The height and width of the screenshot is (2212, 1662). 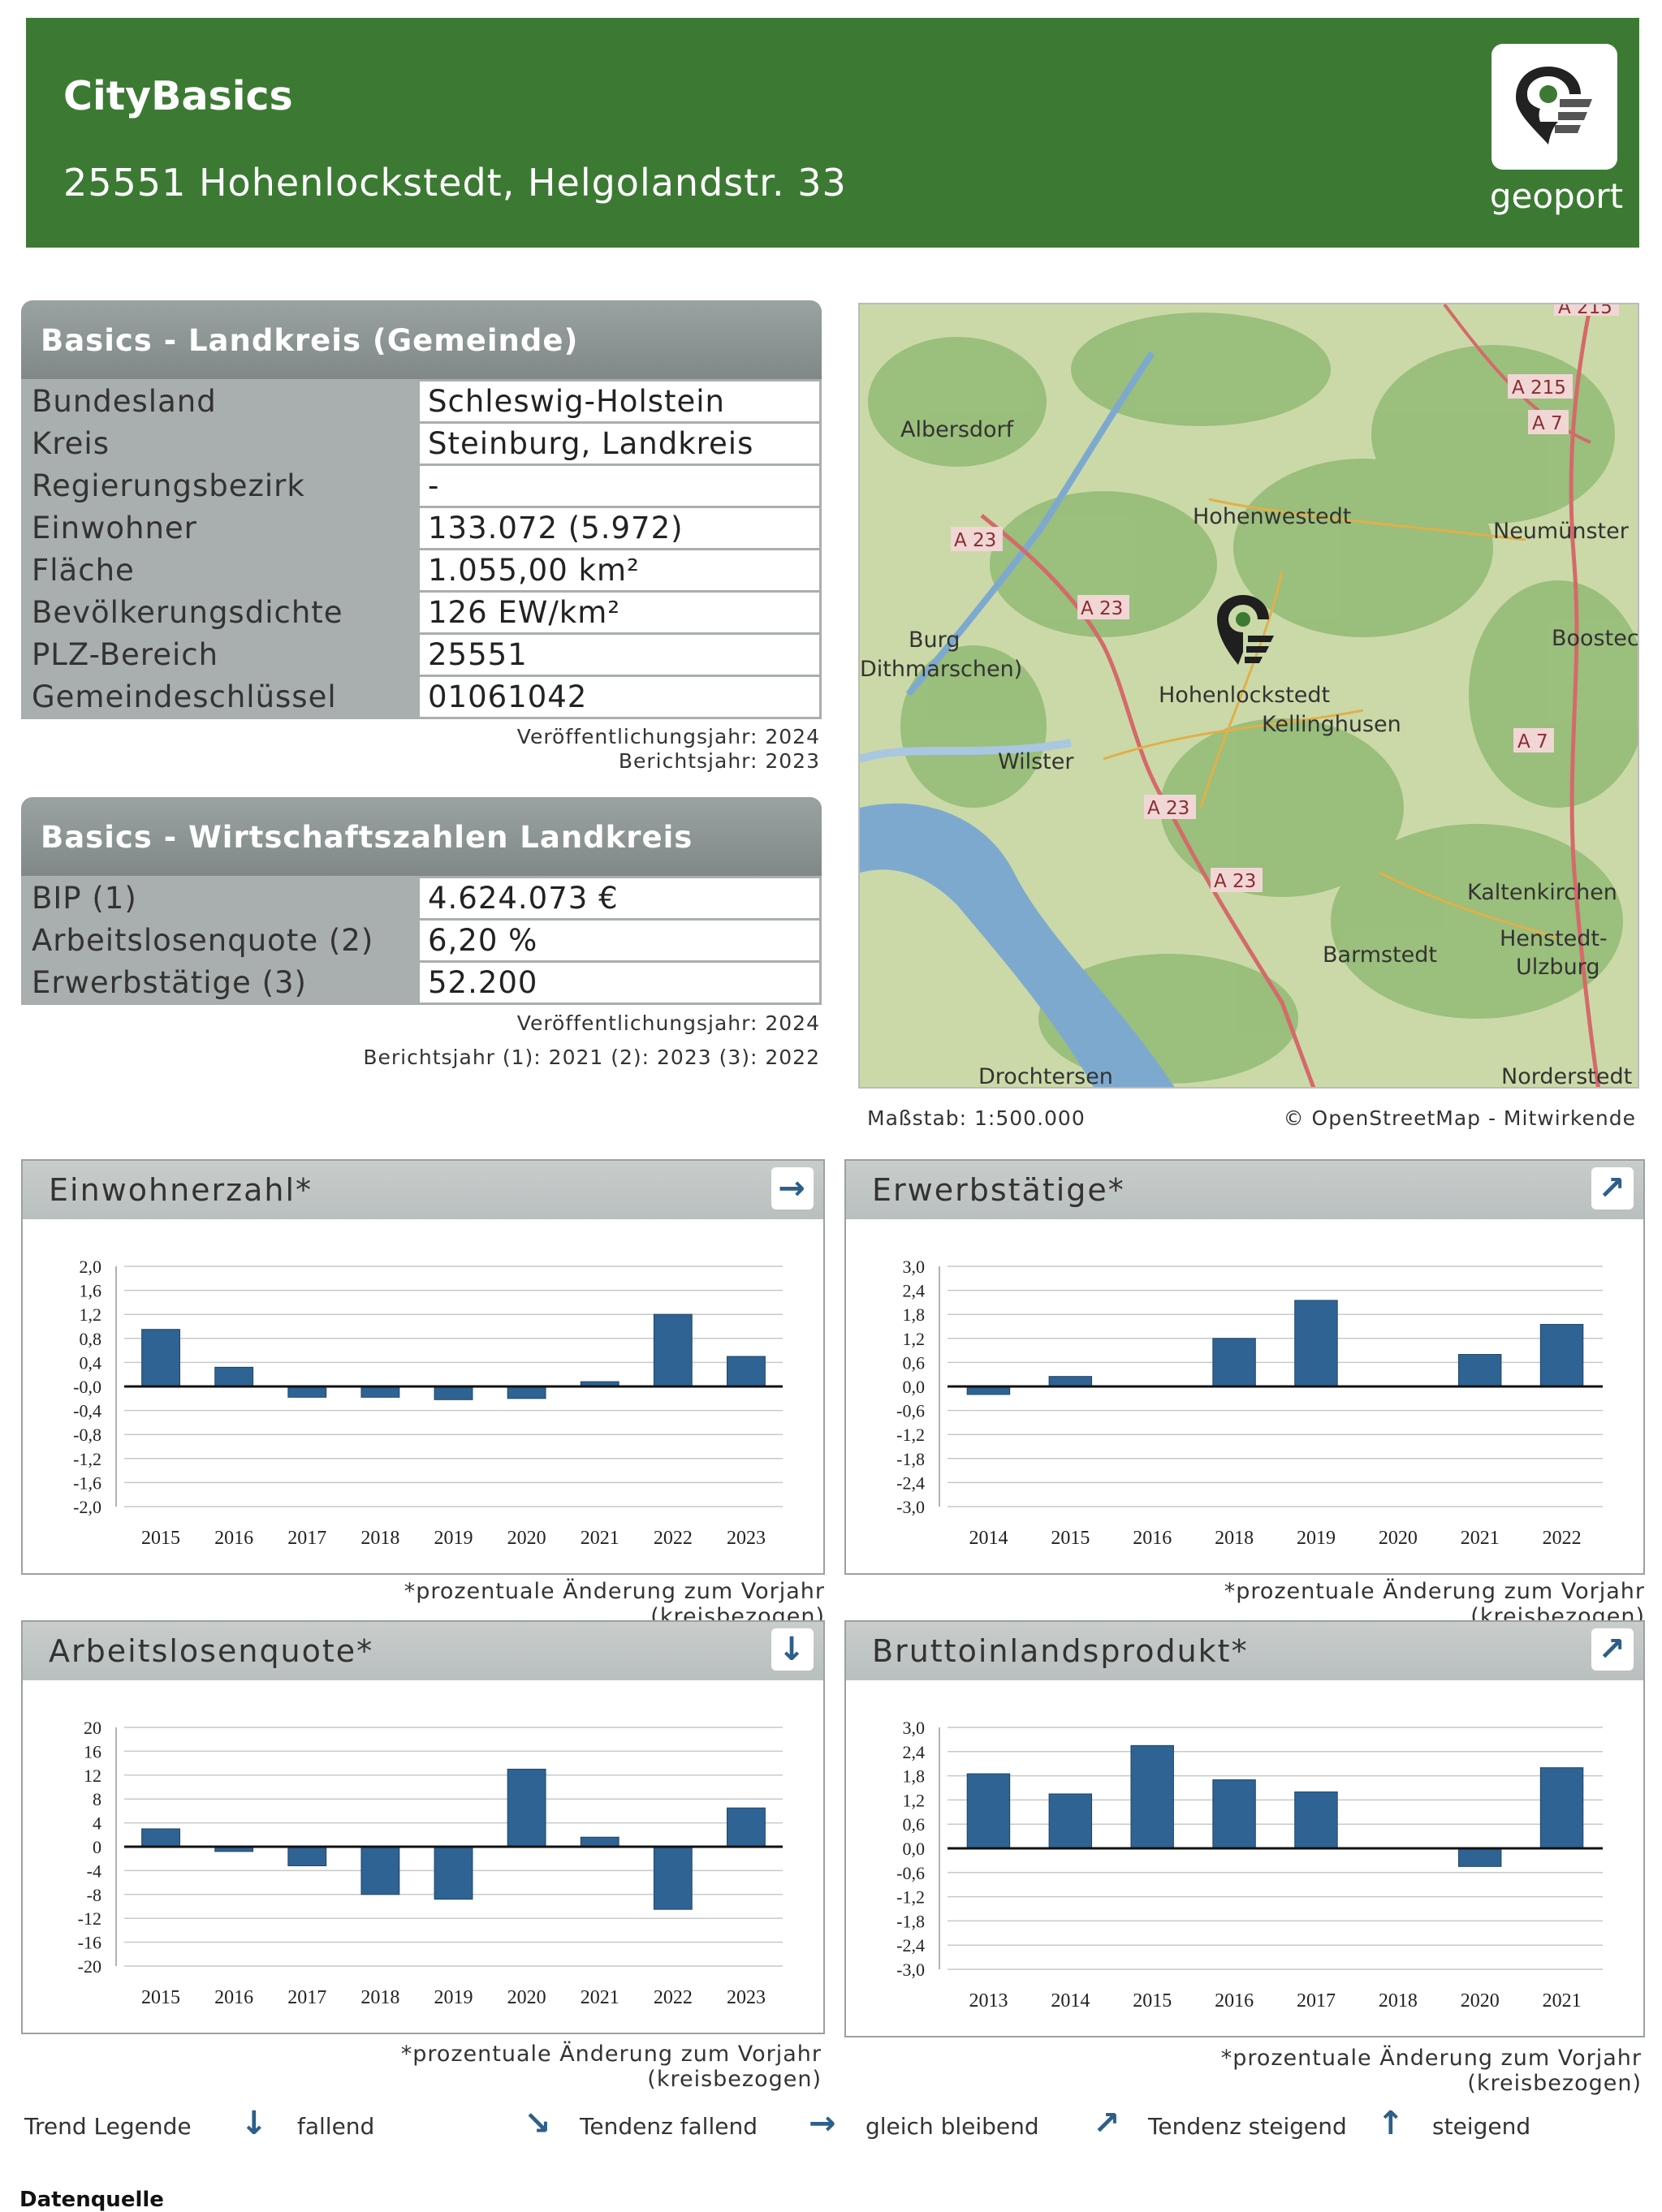 I want to click on row-label: Erwerbstätige (3), so click(x=221, y=982).